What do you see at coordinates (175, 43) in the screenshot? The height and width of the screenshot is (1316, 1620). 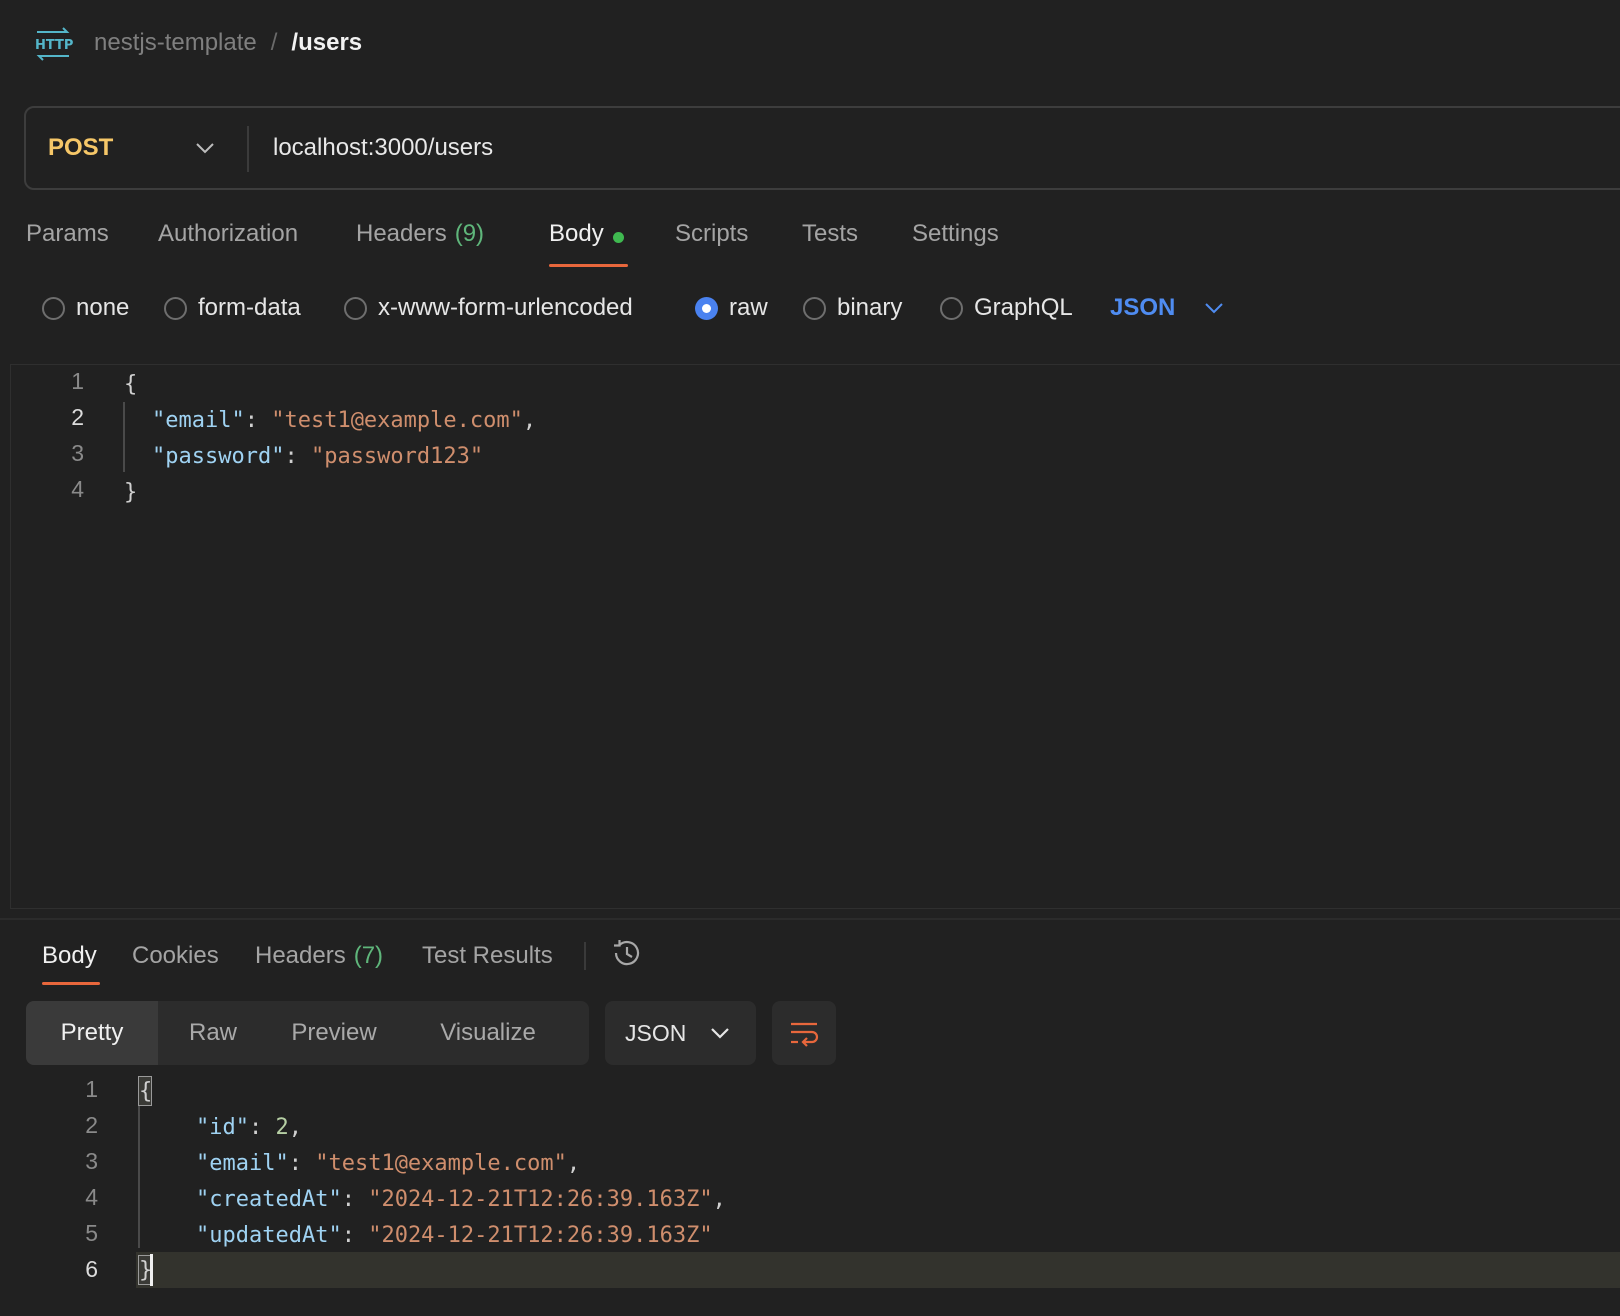 I see `breadcrumb-collection: nestjs-template` at bounding box center [175, 43].